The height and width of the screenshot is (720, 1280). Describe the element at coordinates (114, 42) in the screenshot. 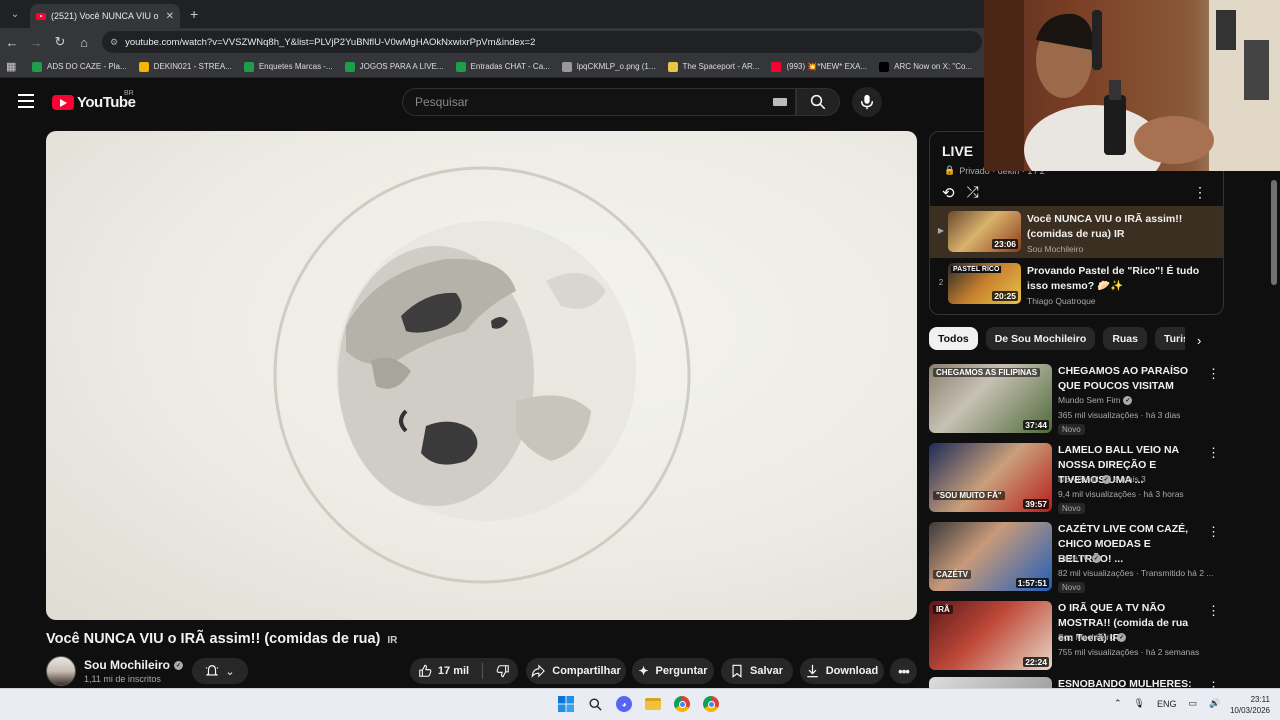

I see `site-info-icon: ⚙` at that location.